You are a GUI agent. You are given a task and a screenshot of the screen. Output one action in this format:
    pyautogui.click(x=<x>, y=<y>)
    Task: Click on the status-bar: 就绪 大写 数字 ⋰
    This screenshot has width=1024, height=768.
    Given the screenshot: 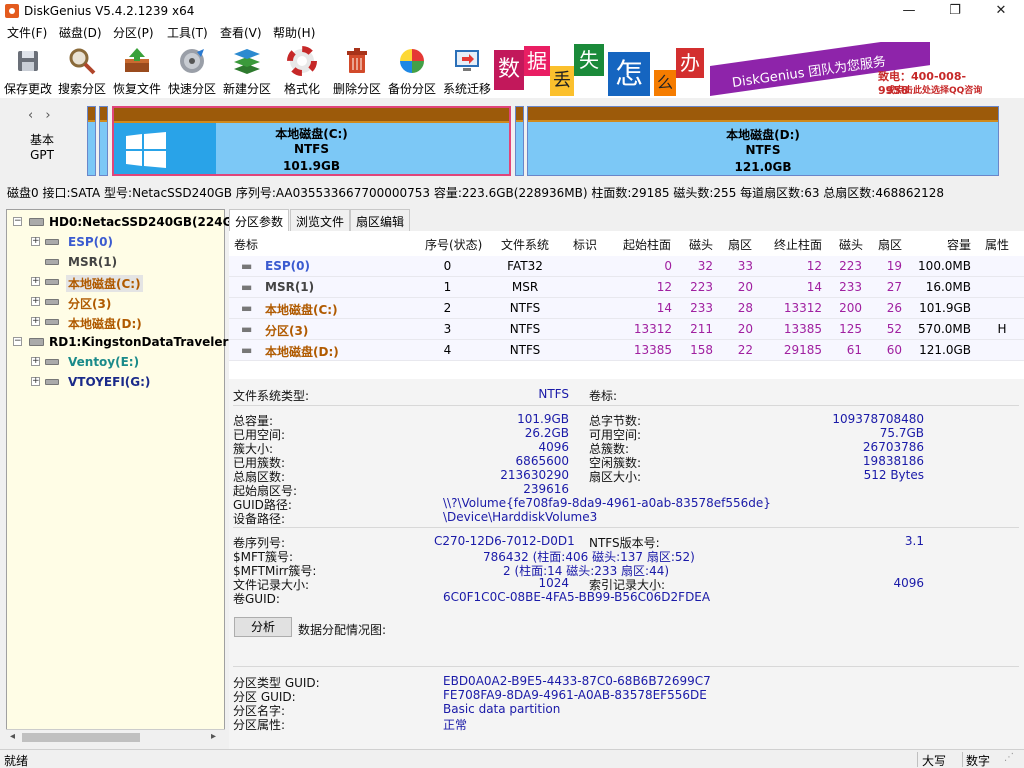 What is the action you would take?
    pyautogui.click(x=512, y=758)
    